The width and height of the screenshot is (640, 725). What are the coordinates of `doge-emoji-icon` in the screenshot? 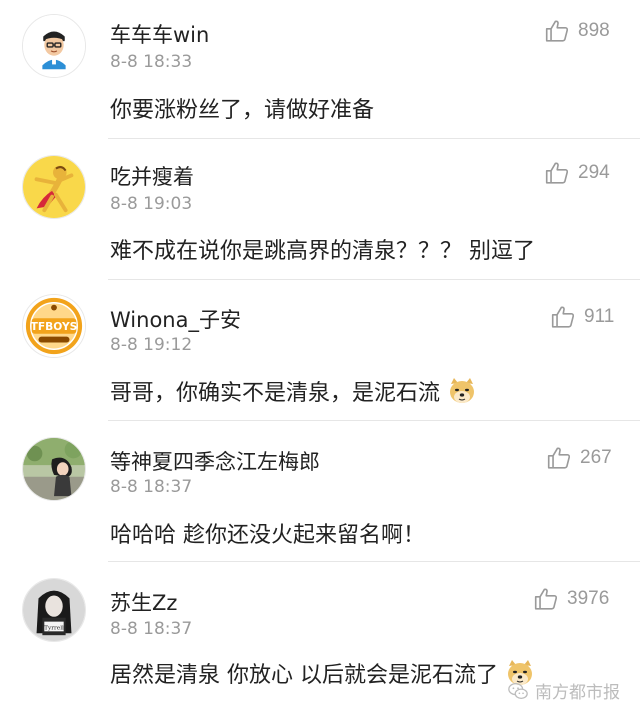 It's located at (462, 390).